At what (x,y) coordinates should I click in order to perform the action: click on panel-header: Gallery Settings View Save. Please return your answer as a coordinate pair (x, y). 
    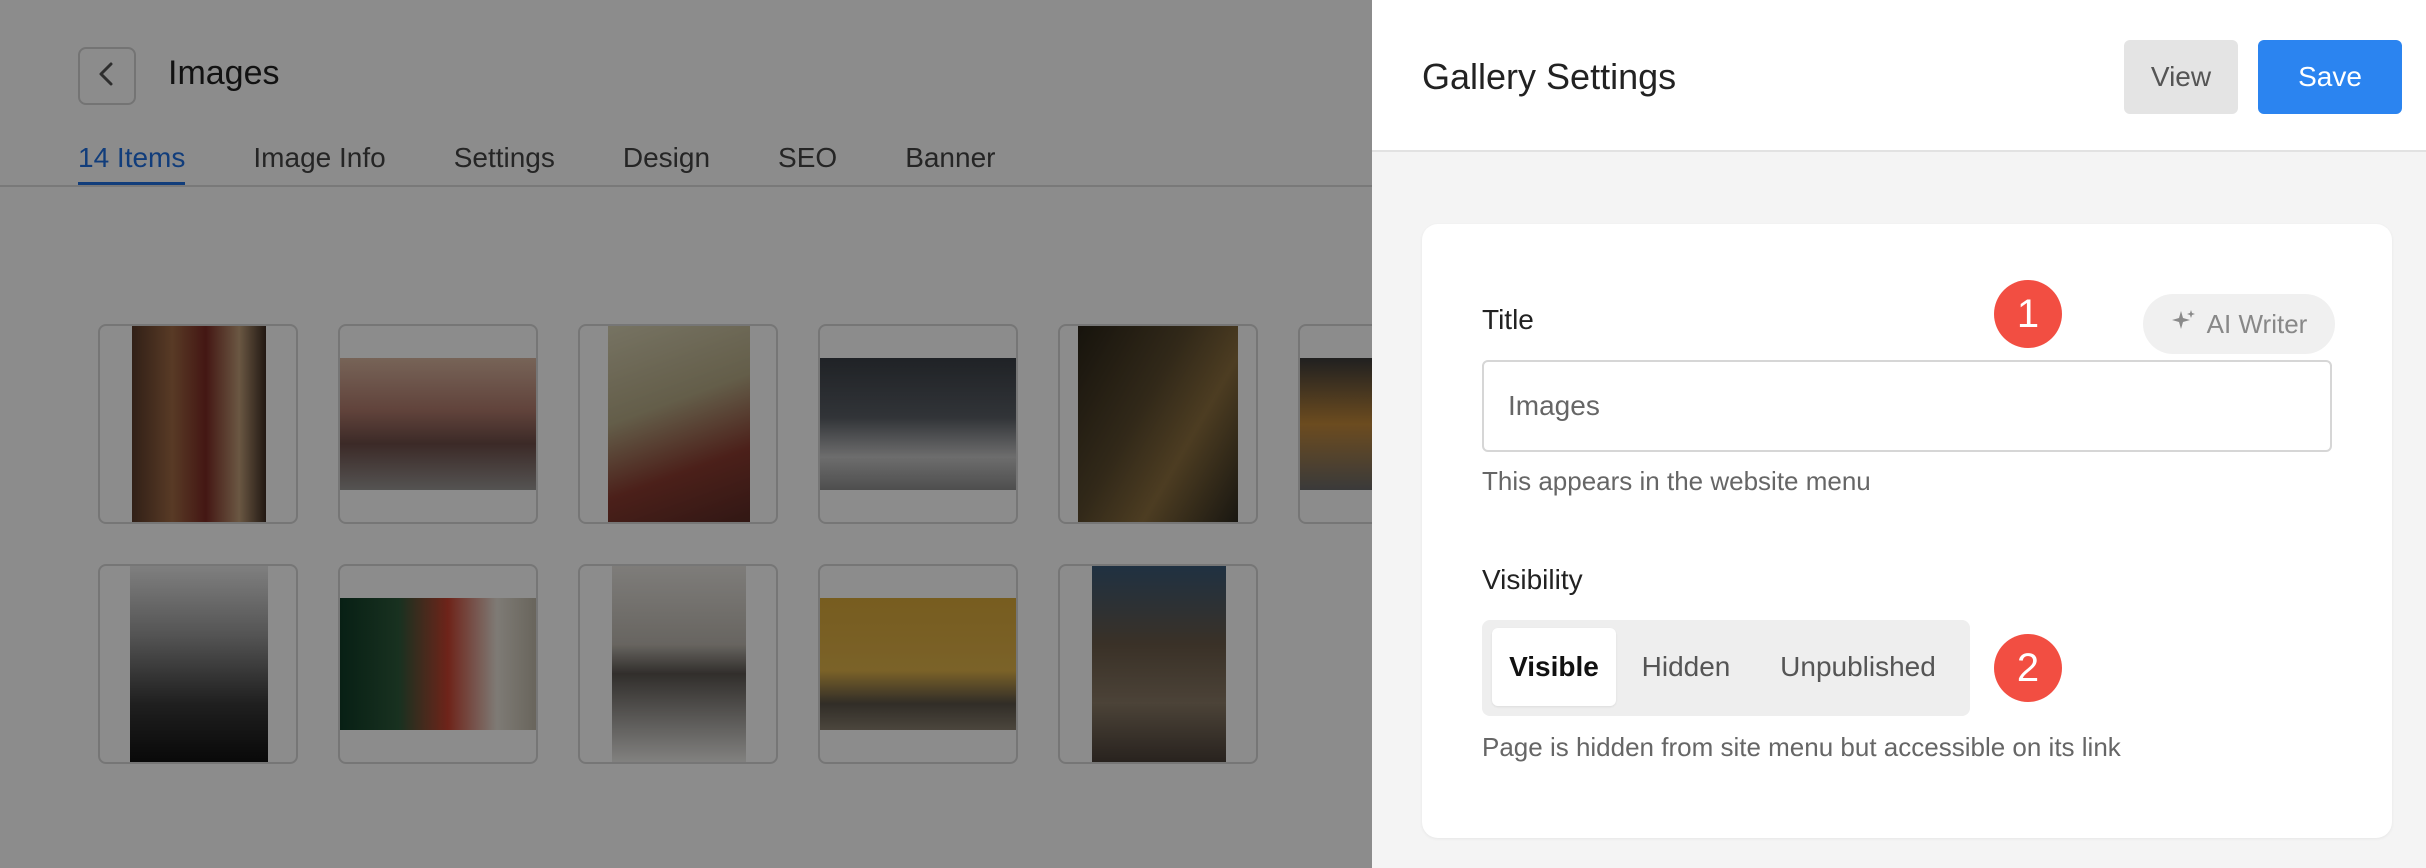
    Looking at the image, I should click on (1899, 76).